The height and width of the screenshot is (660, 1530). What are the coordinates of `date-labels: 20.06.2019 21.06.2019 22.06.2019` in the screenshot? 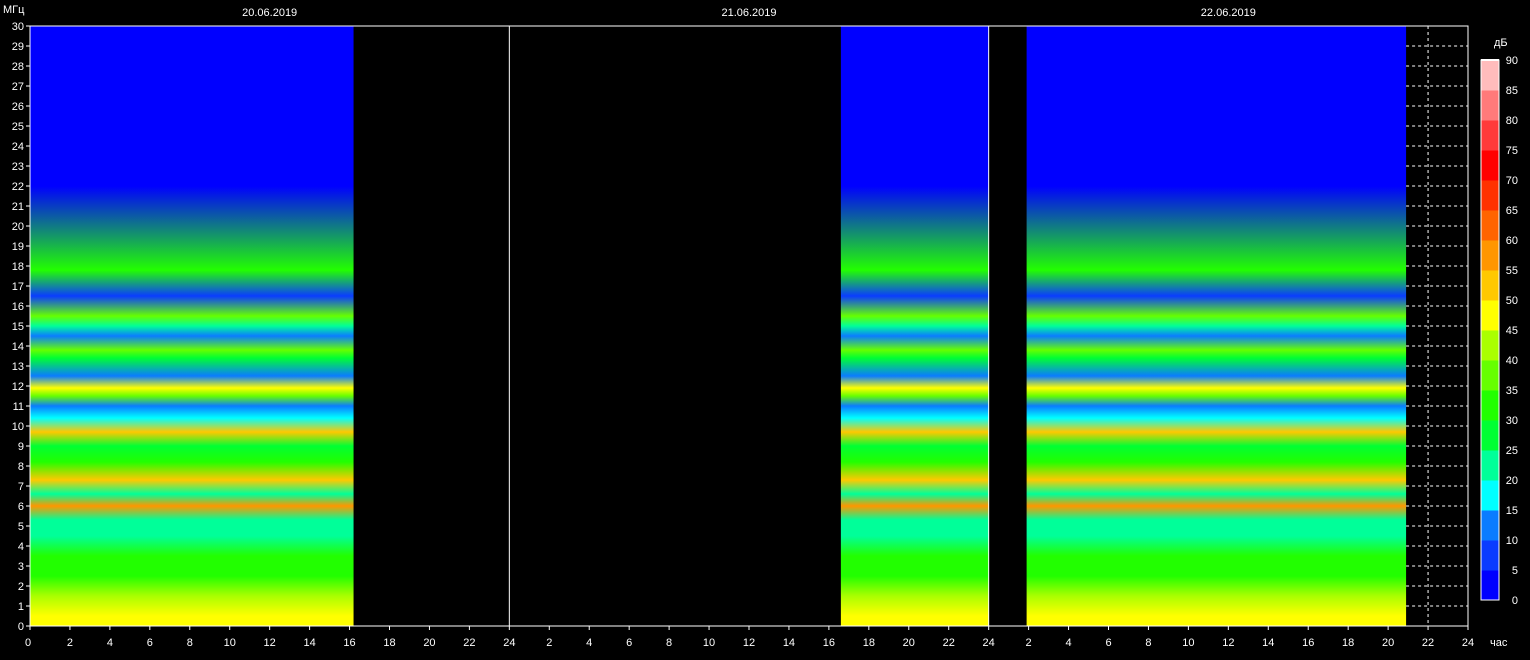 It's located at (749, 13).